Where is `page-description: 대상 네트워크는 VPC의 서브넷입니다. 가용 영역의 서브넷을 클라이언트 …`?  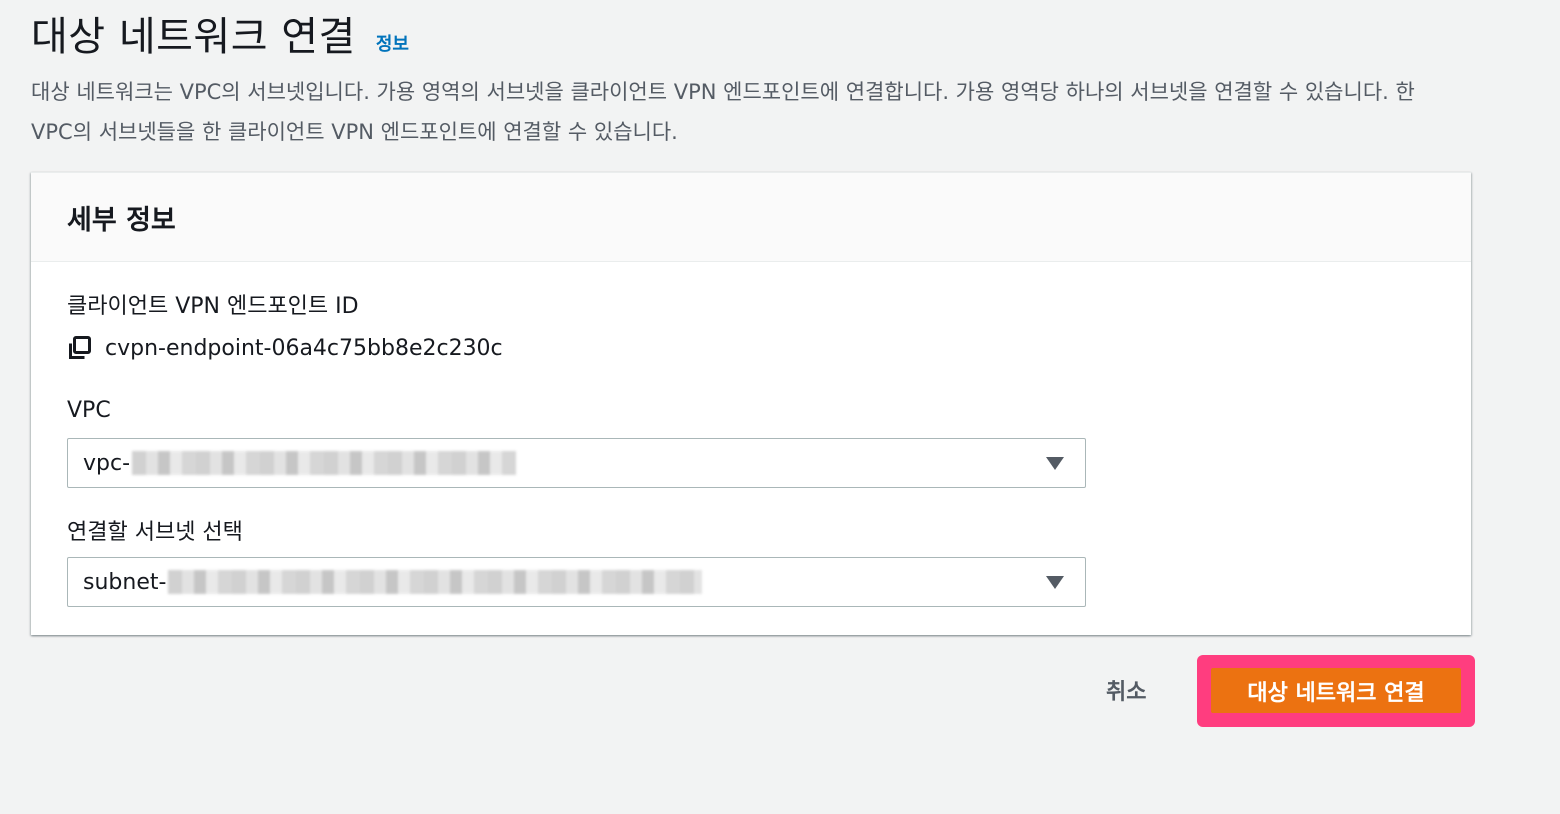 page-description: 대상 네트워크는 VPC의 서브넷입니다. 가용 영역의 서브넷을 클라이언트 … is located at coordinates (723, 112).